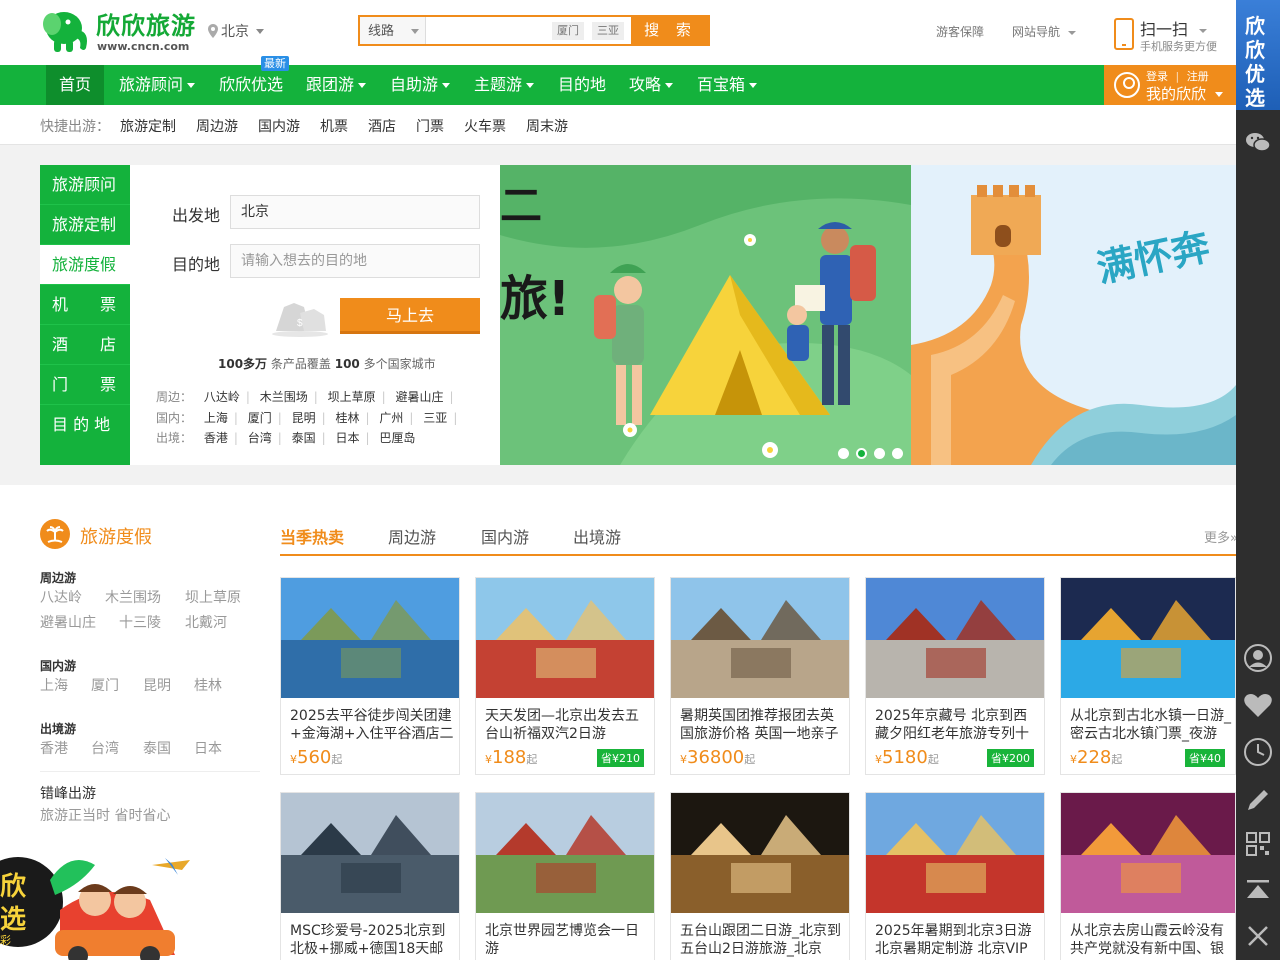 This screenshot has width=1280, height=960. What do you see at coordinates (382, 126) in the screenshot?
I see `quick-link: 酒店` at bounding box center [382, 126].